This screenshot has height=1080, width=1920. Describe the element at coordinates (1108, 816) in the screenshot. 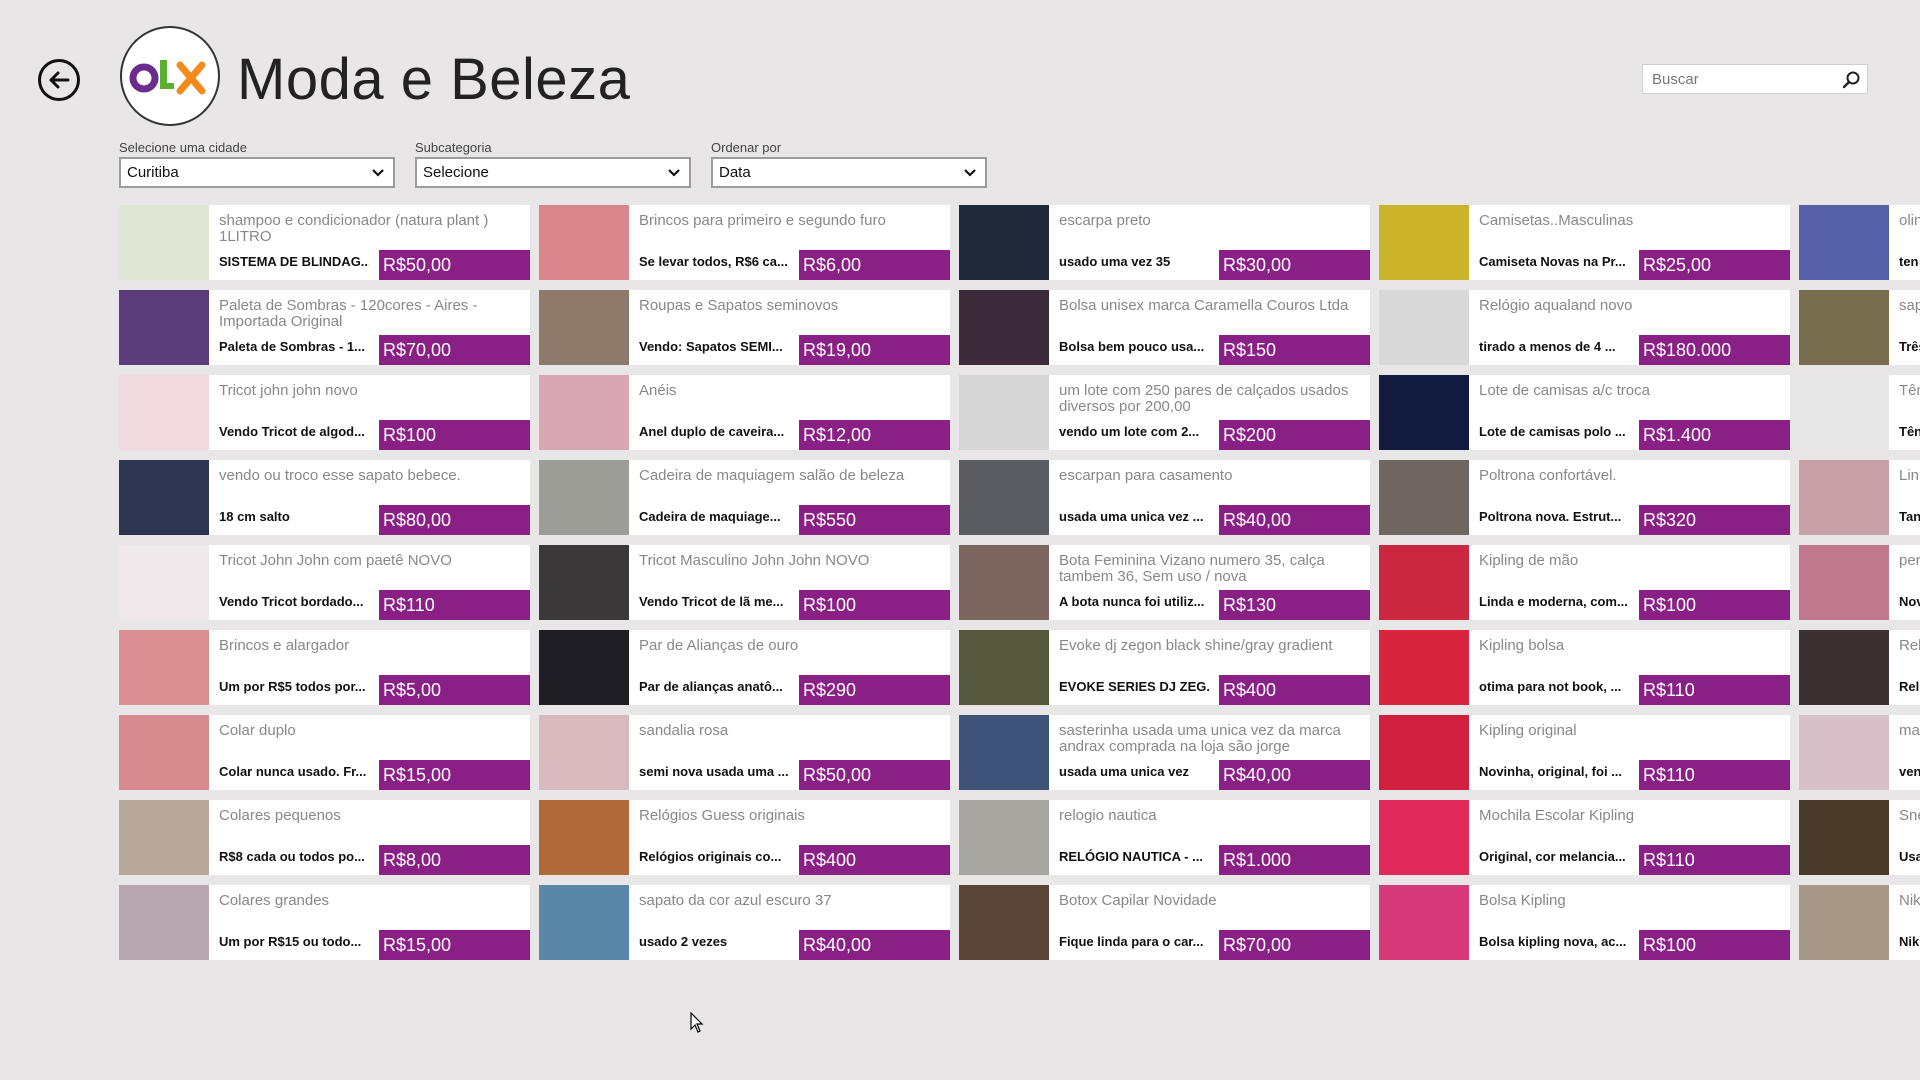

I see `listing-title: relogio nautica` at that location.